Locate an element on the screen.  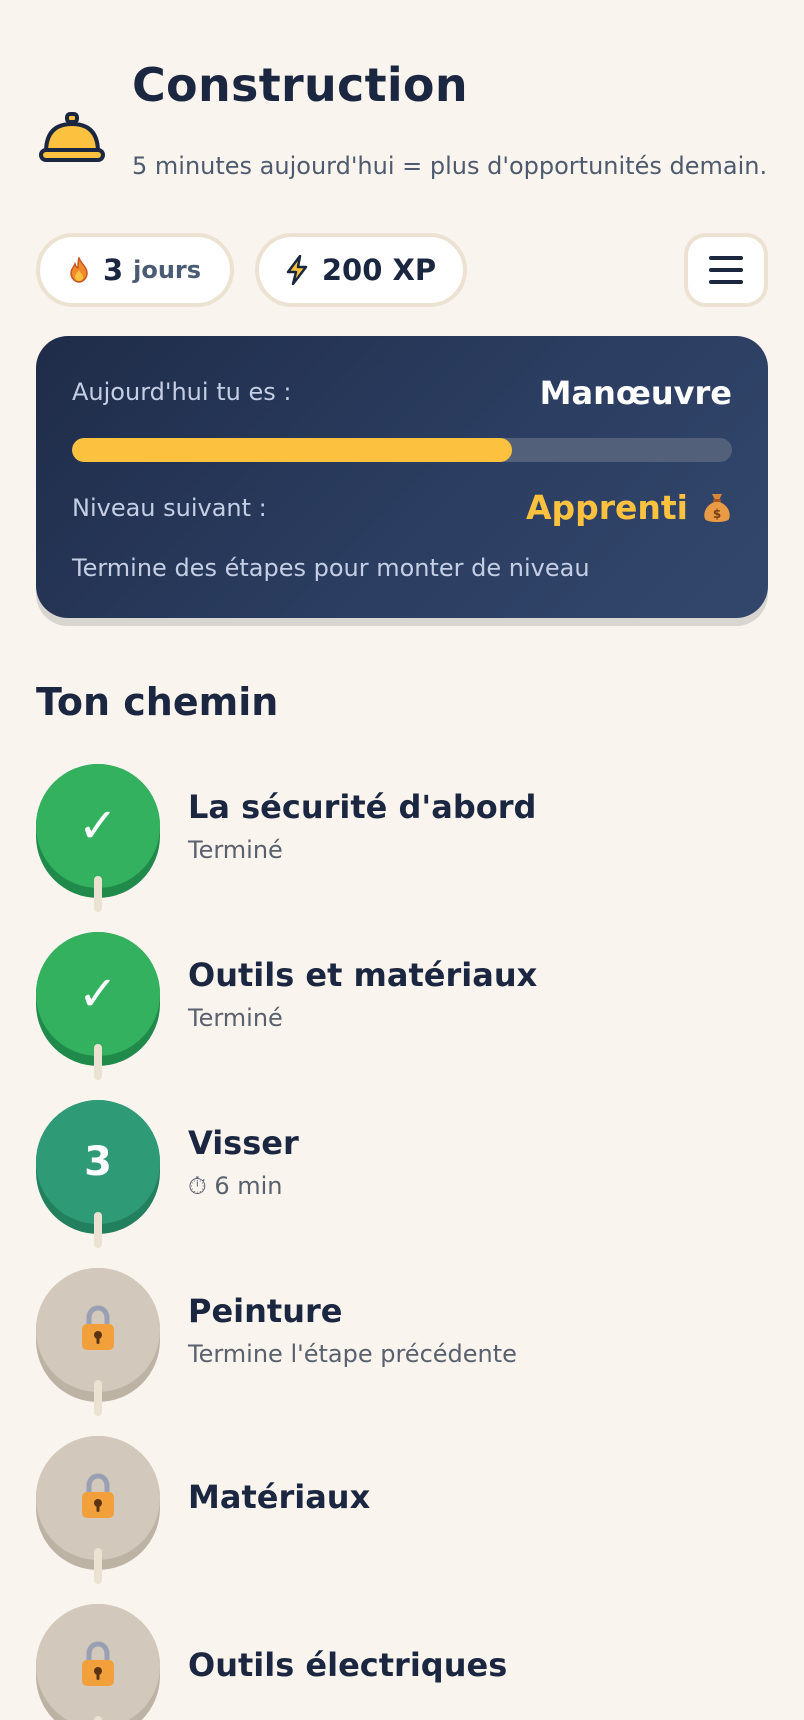
page-title: Construction is located at coordinates (300, 85).